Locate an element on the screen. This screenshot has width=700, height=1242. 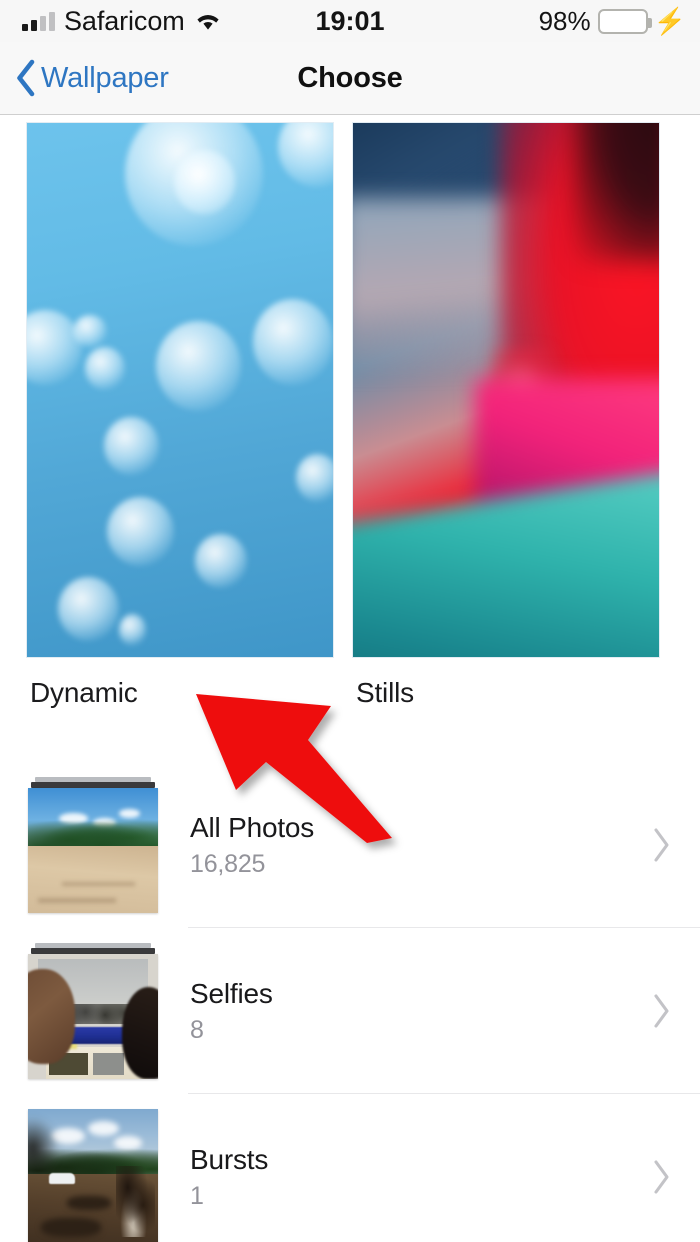
album-row-all-photos: All Photos 16,825 is located at coordinates (350, 845).